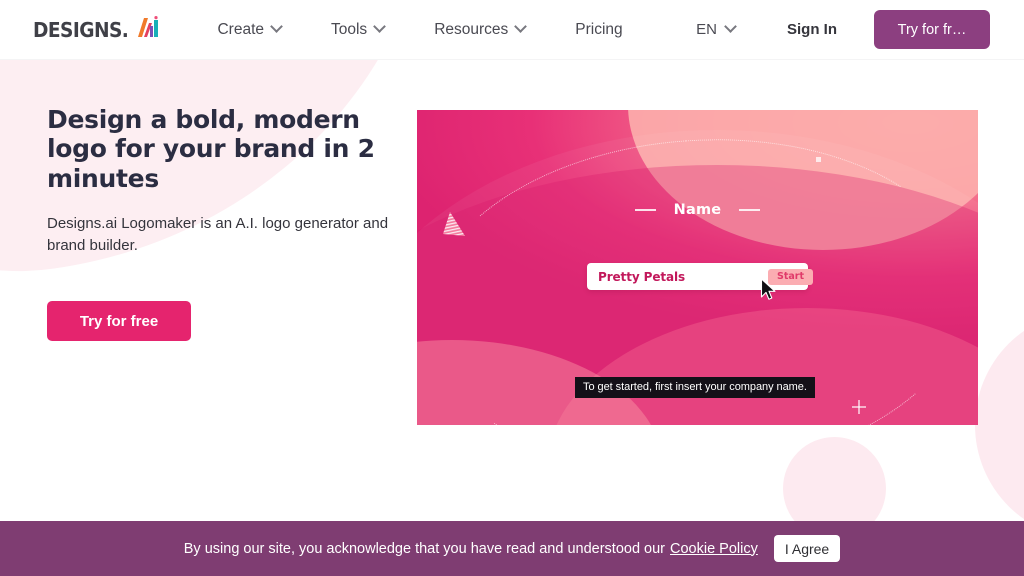  What do you see at coordinates (119, 321) in the screenshot?
I see `hero-try-for-free-button: Try for free` at bounding box center [119, 321].